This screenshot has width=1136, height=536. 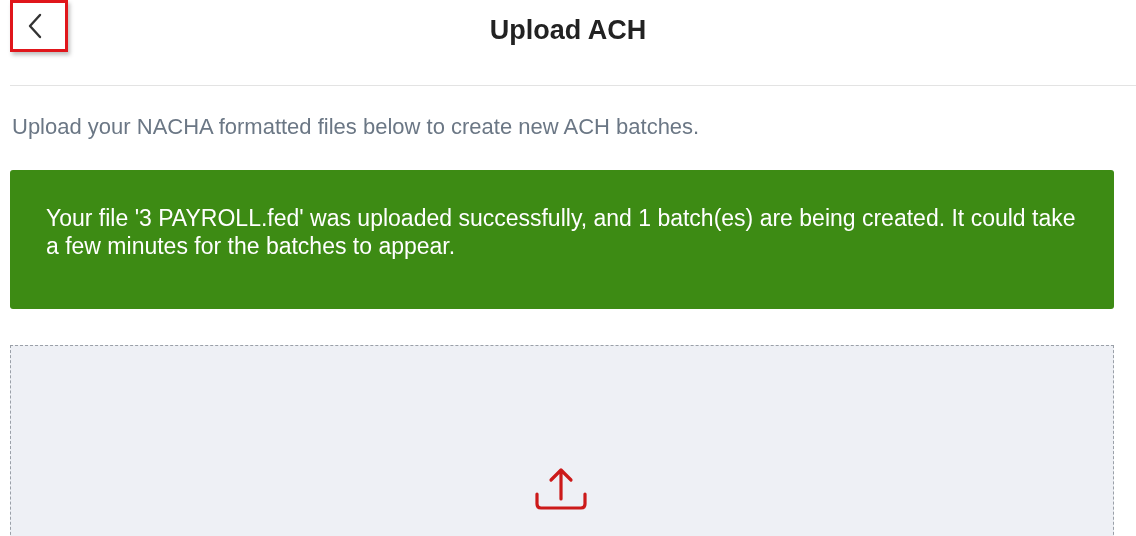 What do you see at coordinates (35, 26) in the screenshot?
I see `chevron-left-icon` at bounding box center [35, 26].